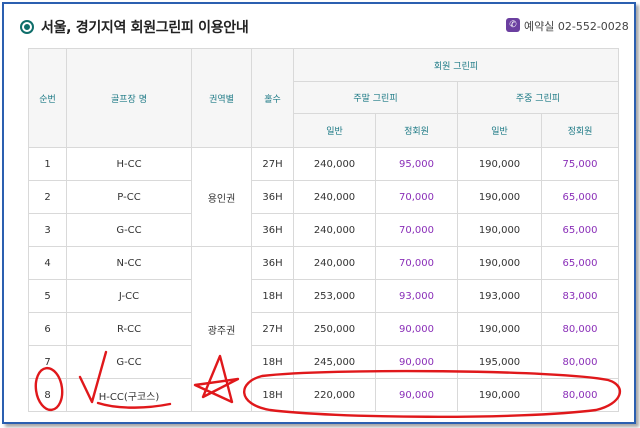  What do you see at coordinates (416, 296) in the screenshot?
I see `cell-weekend-member: 93,000` at bounding box center [416, 296].